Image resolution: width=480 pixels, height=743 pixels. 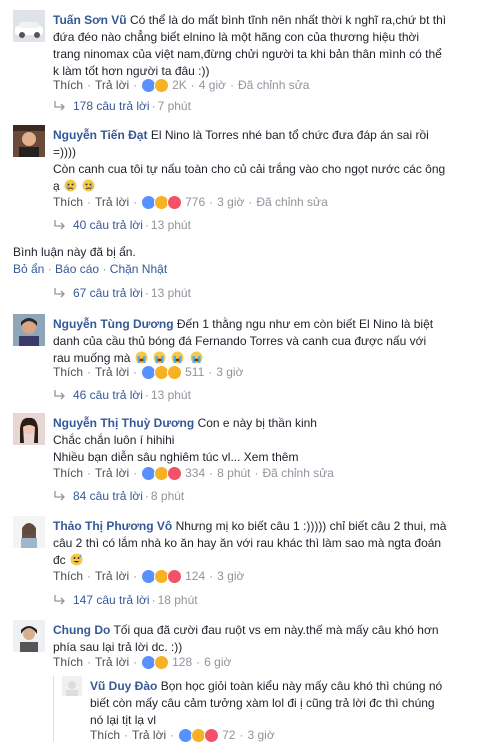 What do you see at coordinates (100, 135) in the screenshot?
I see `commenter-name: Nguyễn Tiến Đạt` at bounding box center [100, 135].